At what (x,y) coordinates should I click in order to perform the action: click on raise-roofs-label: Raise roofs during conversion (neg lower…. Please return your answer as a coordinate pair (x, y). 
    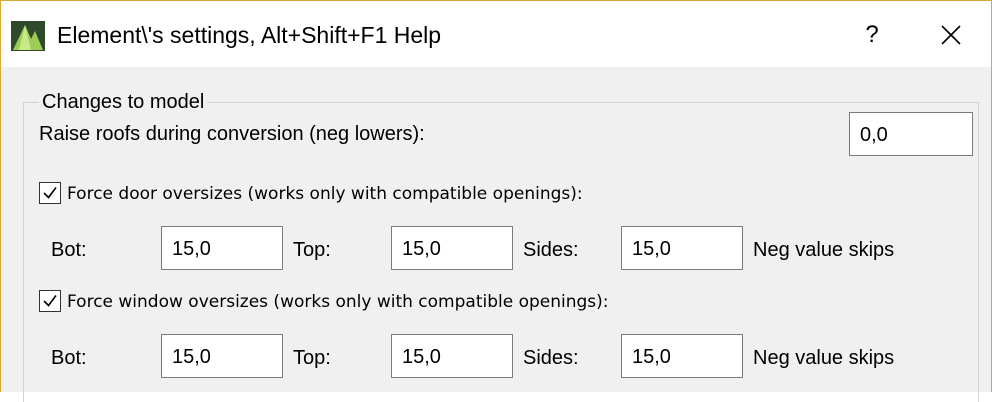
    Looking at the image, I should click on (232, 134).